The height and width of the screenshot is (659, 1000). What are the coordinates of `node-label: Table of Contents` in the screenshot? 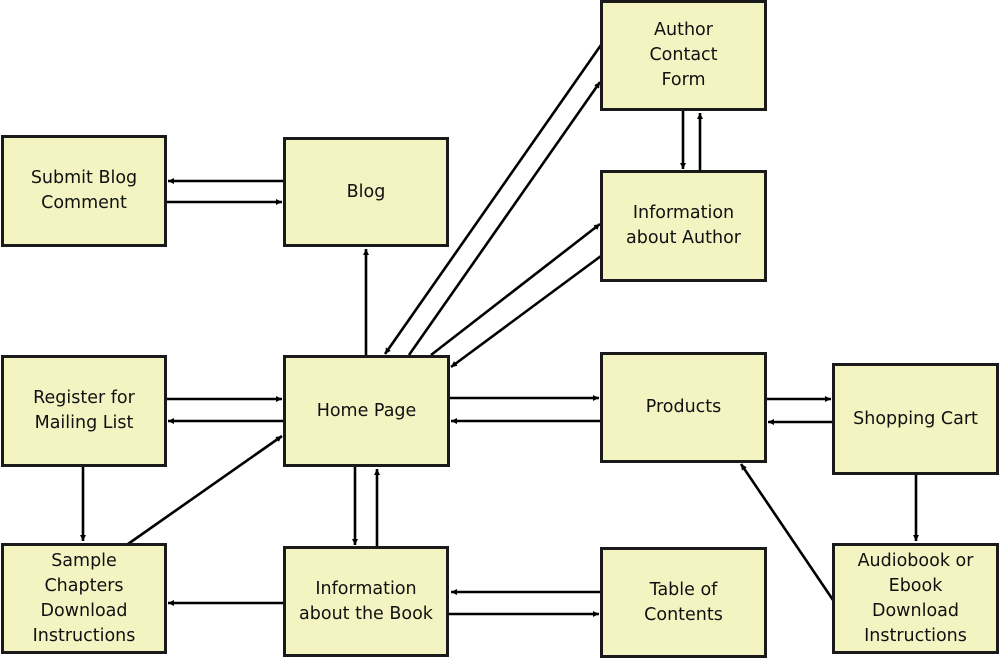 It's located at (683, 602).